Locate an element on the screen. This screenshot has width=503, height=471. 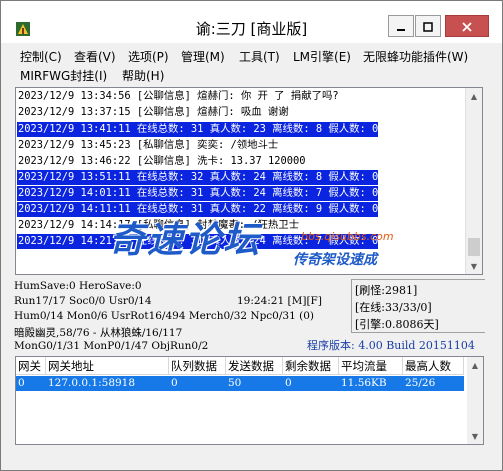
save-stats: HumSave:0 HeroSave:0 is located at coordinates (78, 286).